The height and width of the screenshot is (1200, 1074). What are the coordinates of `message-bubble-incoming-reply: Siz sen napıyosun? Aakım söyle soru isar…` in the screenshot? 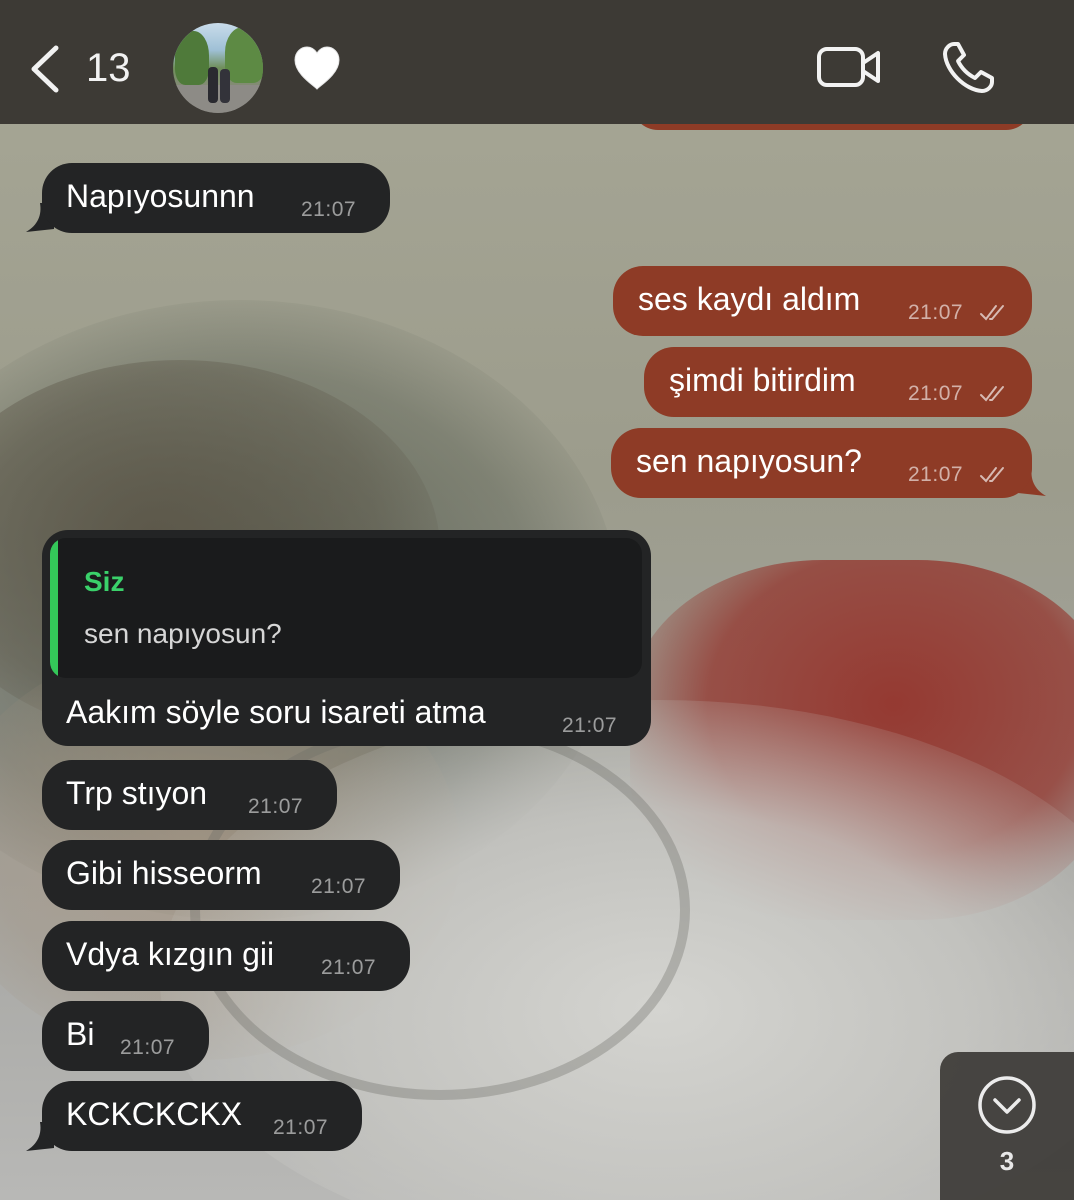 It's located at (346, 638).